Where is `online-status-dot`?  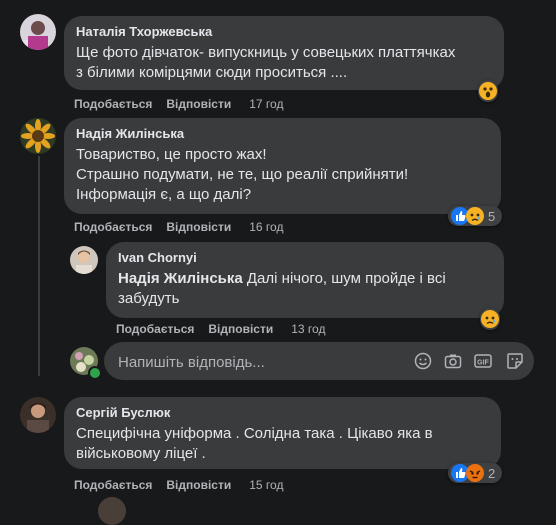
online-status-dot is located at coordinates (95, 373).